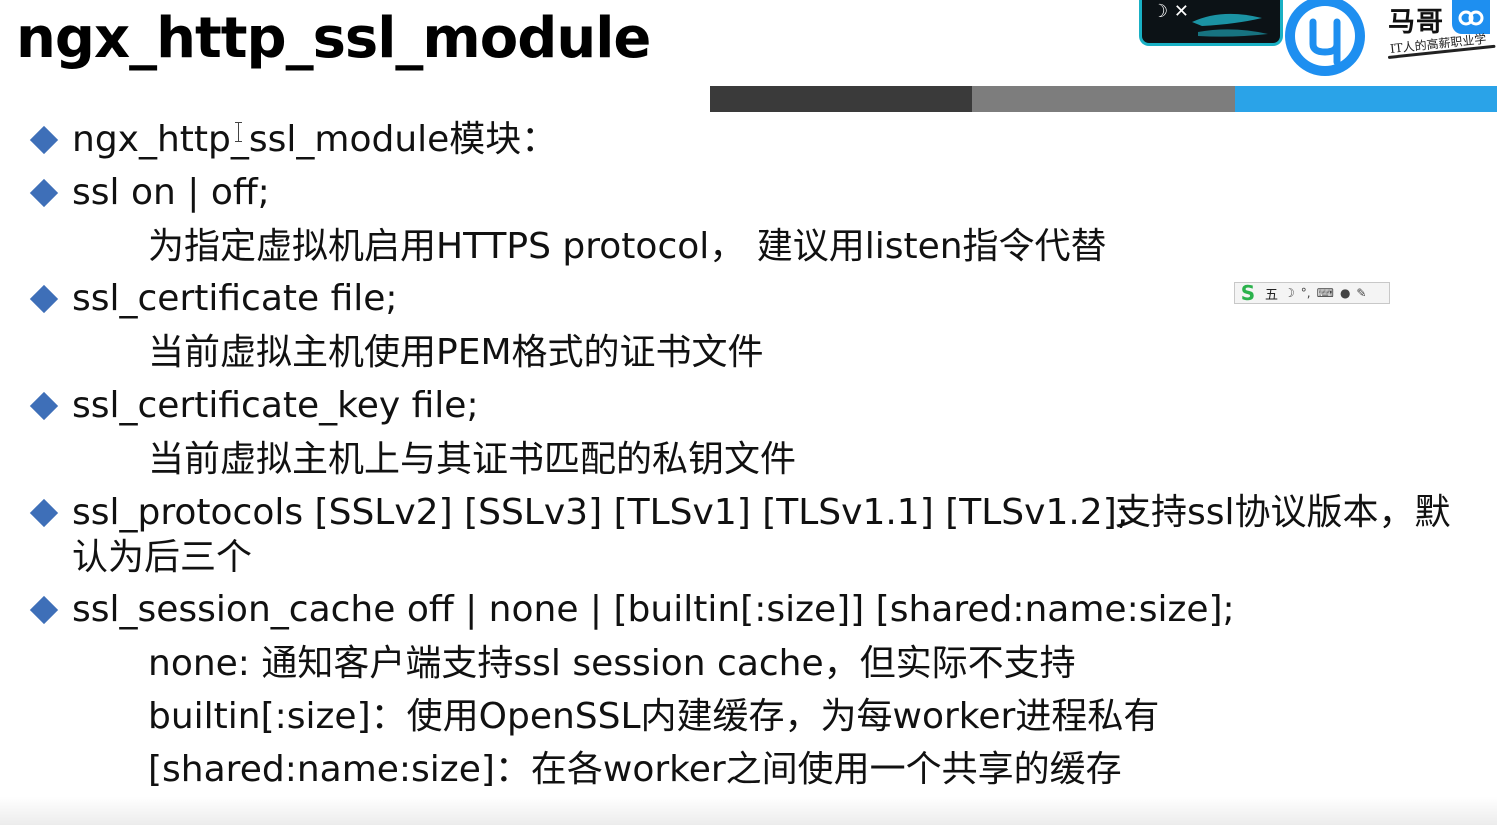 This screenshot has height=825, width=1497. What do you see at coordinates (456, 352) in the screenshot?
I see `list-subitem: 当前虚拟主机使用PEM格式的证书文件` at bounding box center [456, 352].